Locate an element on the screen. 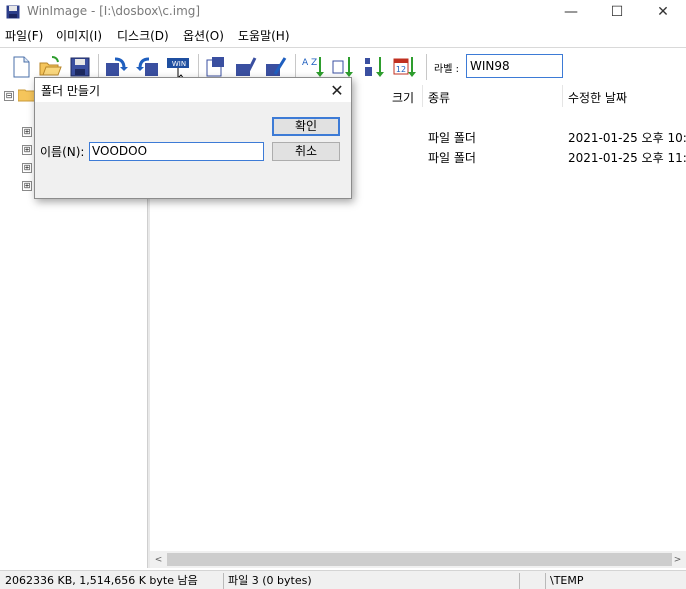 The width and height of the screenshot is (686, 589). menu-file: 파일(F) is located at coordinates (24, 35).